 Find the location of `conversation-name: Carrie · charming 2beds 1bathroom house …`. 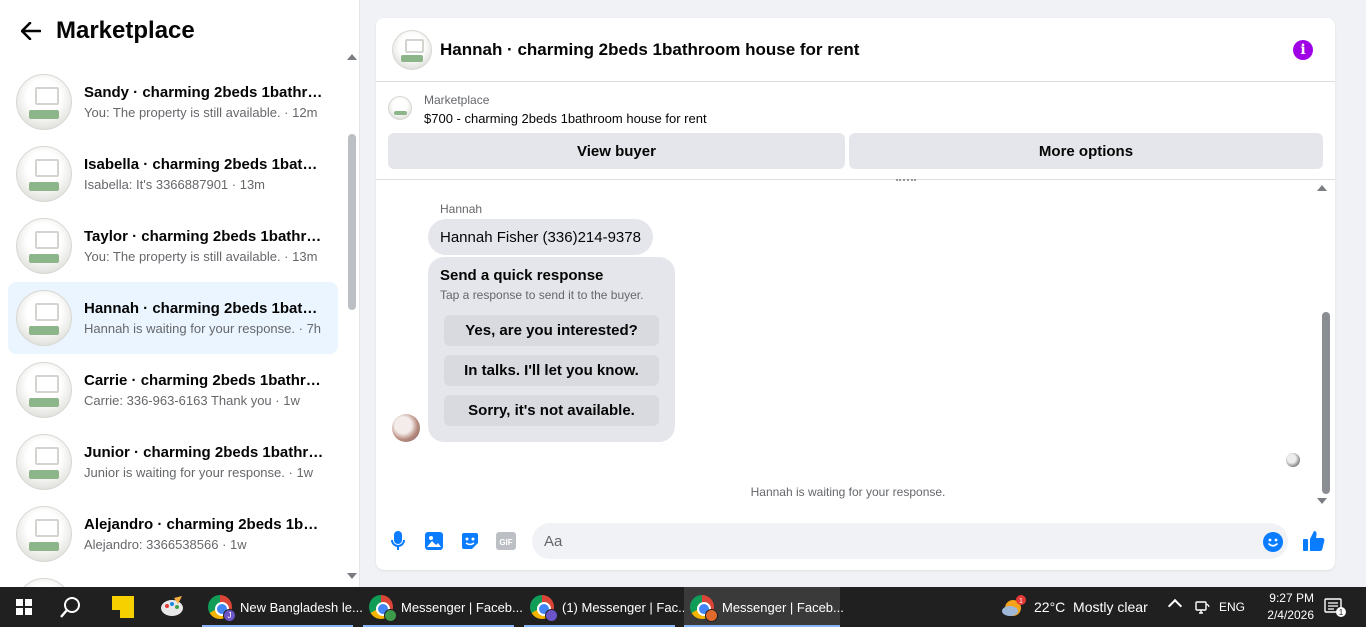

conversation-name: Carrie · charming 2beds 1bathroom house … is located at coordinates (204, 380).